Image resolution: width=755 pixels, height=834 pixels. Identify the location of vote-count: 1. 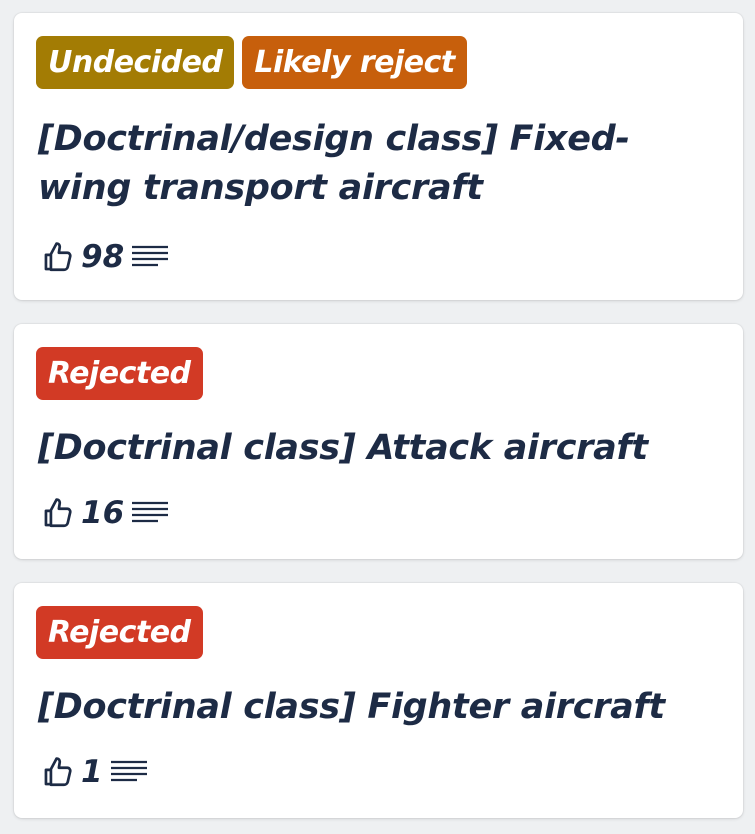
(92, 772).